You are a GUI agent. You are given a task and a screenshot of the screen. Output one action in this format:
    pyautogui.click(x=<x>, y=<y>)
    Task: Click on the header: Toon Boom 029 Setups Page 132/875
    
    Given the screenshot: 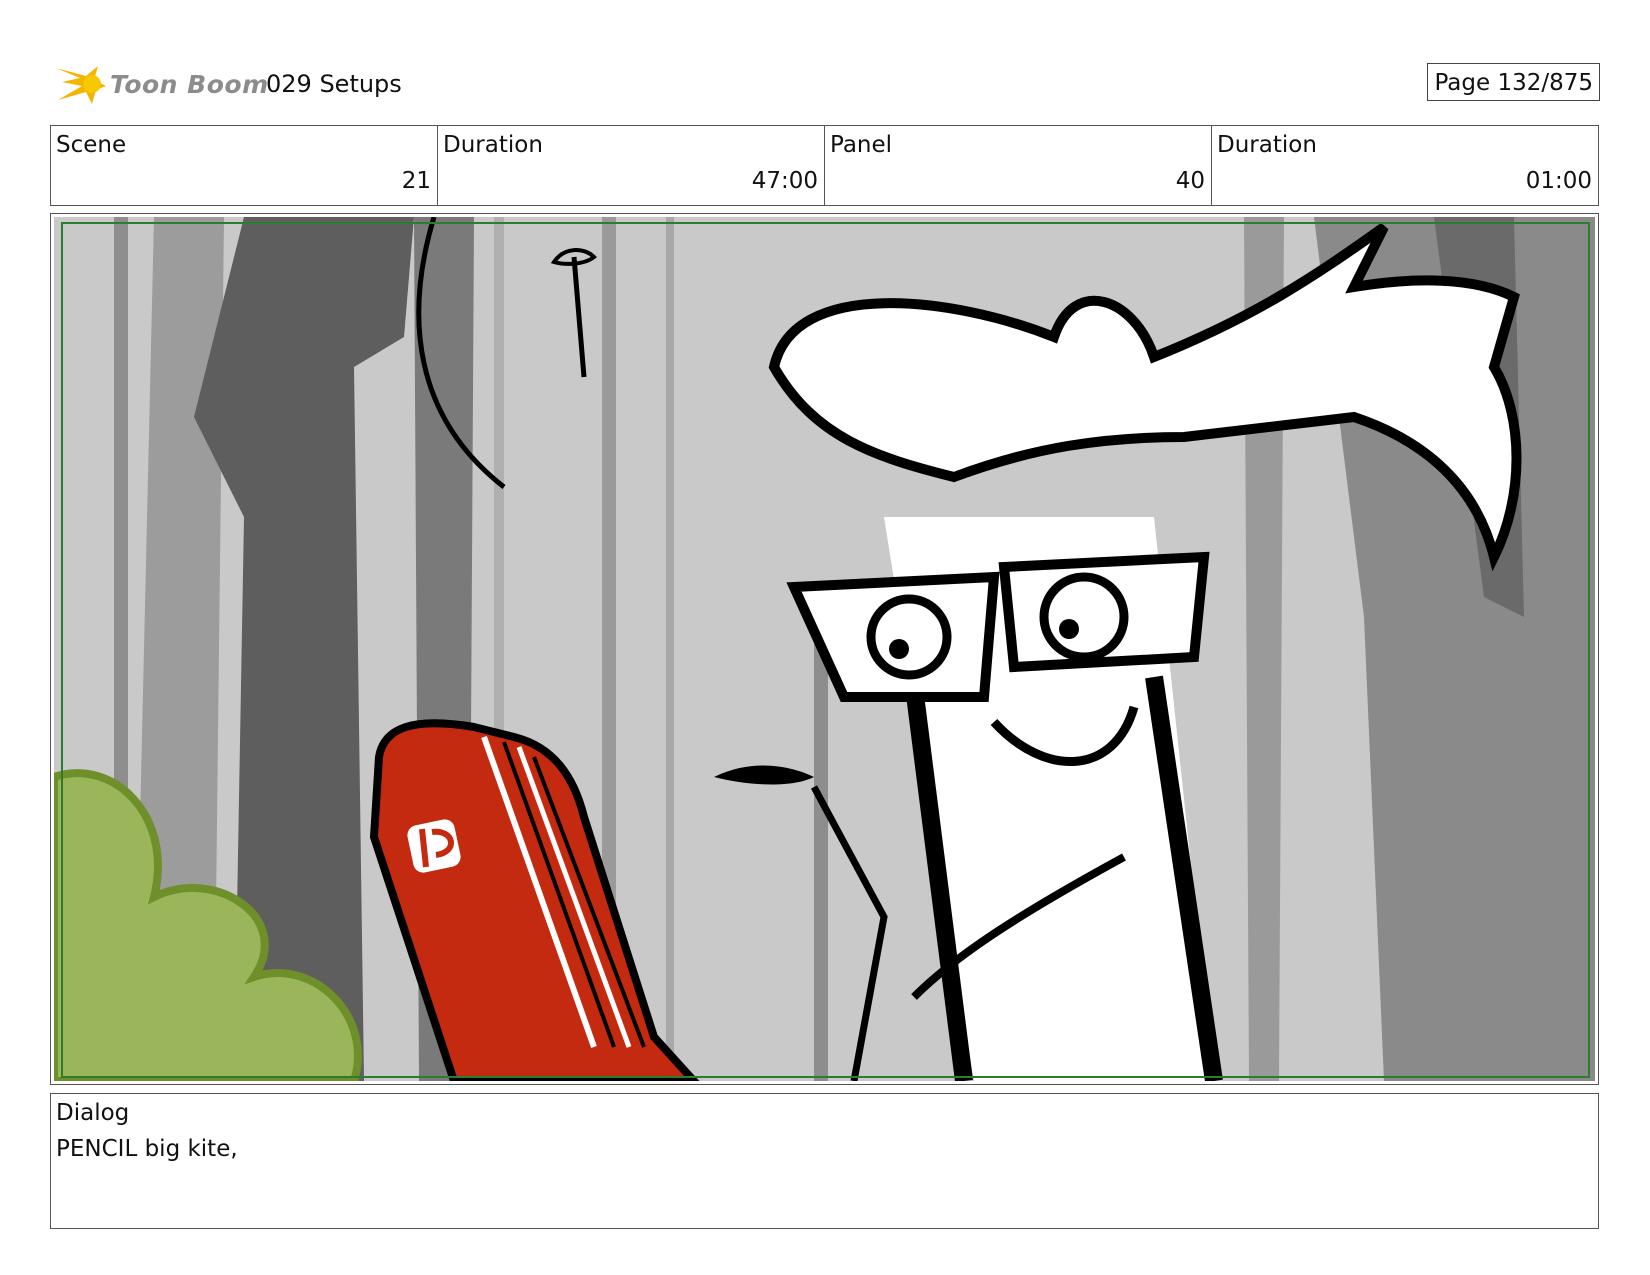 What is the action you would take?
    pyautogui.click(x=825, y=83)
    